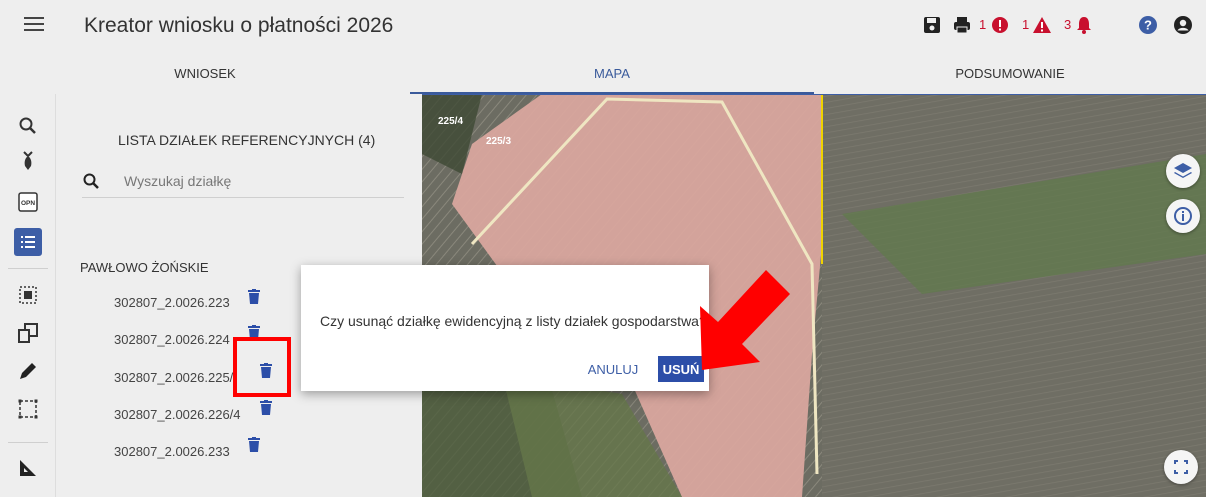  Describe the element at coordinates (28, 162) in the screenshot. I see `crop-icon` at that location.